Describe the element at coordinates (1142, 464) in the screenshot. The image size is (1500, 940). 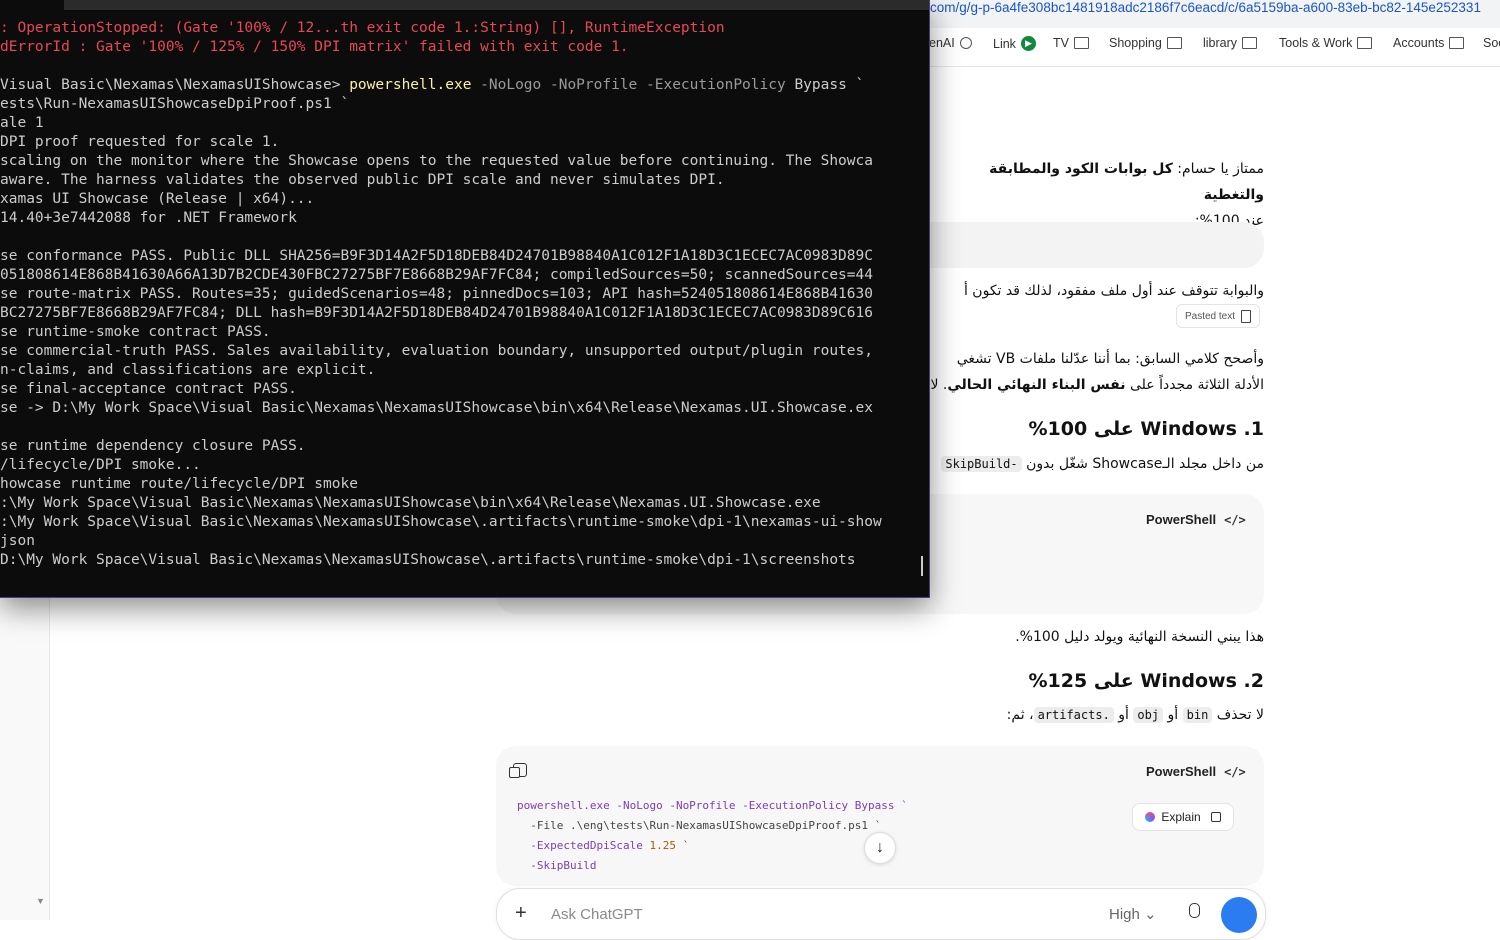
I see `paragraph-text: من داخل مجلد الـShowcase شغّل بدون` at that location.